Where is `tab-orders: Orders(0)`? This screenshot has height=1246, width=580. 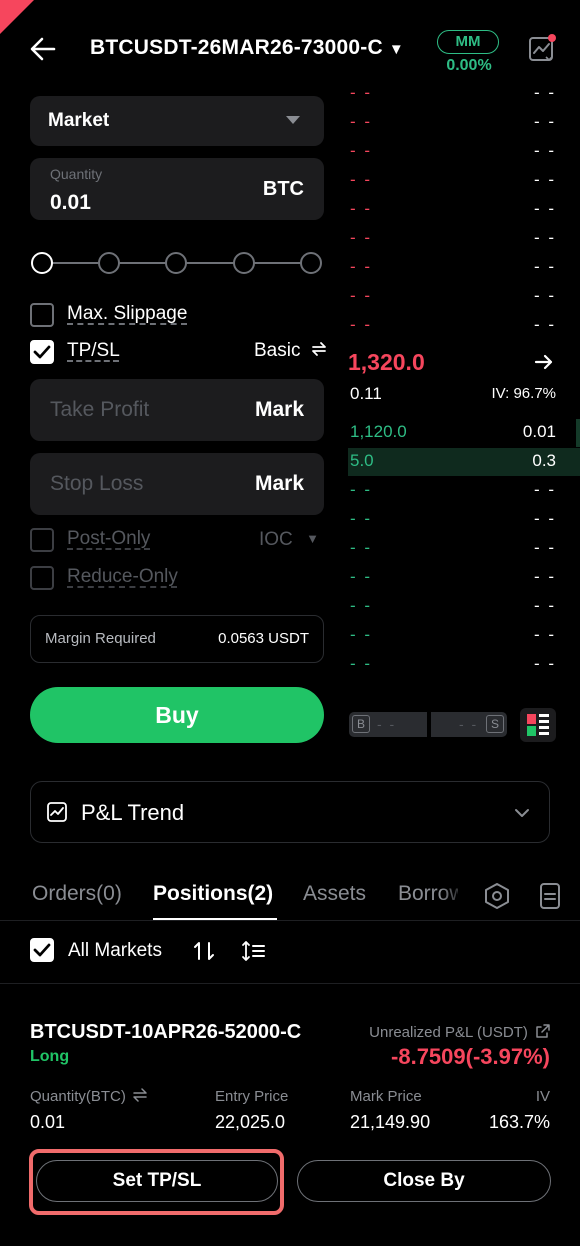 tab-orders: Orders(0) is located at coordinates (77, 894).